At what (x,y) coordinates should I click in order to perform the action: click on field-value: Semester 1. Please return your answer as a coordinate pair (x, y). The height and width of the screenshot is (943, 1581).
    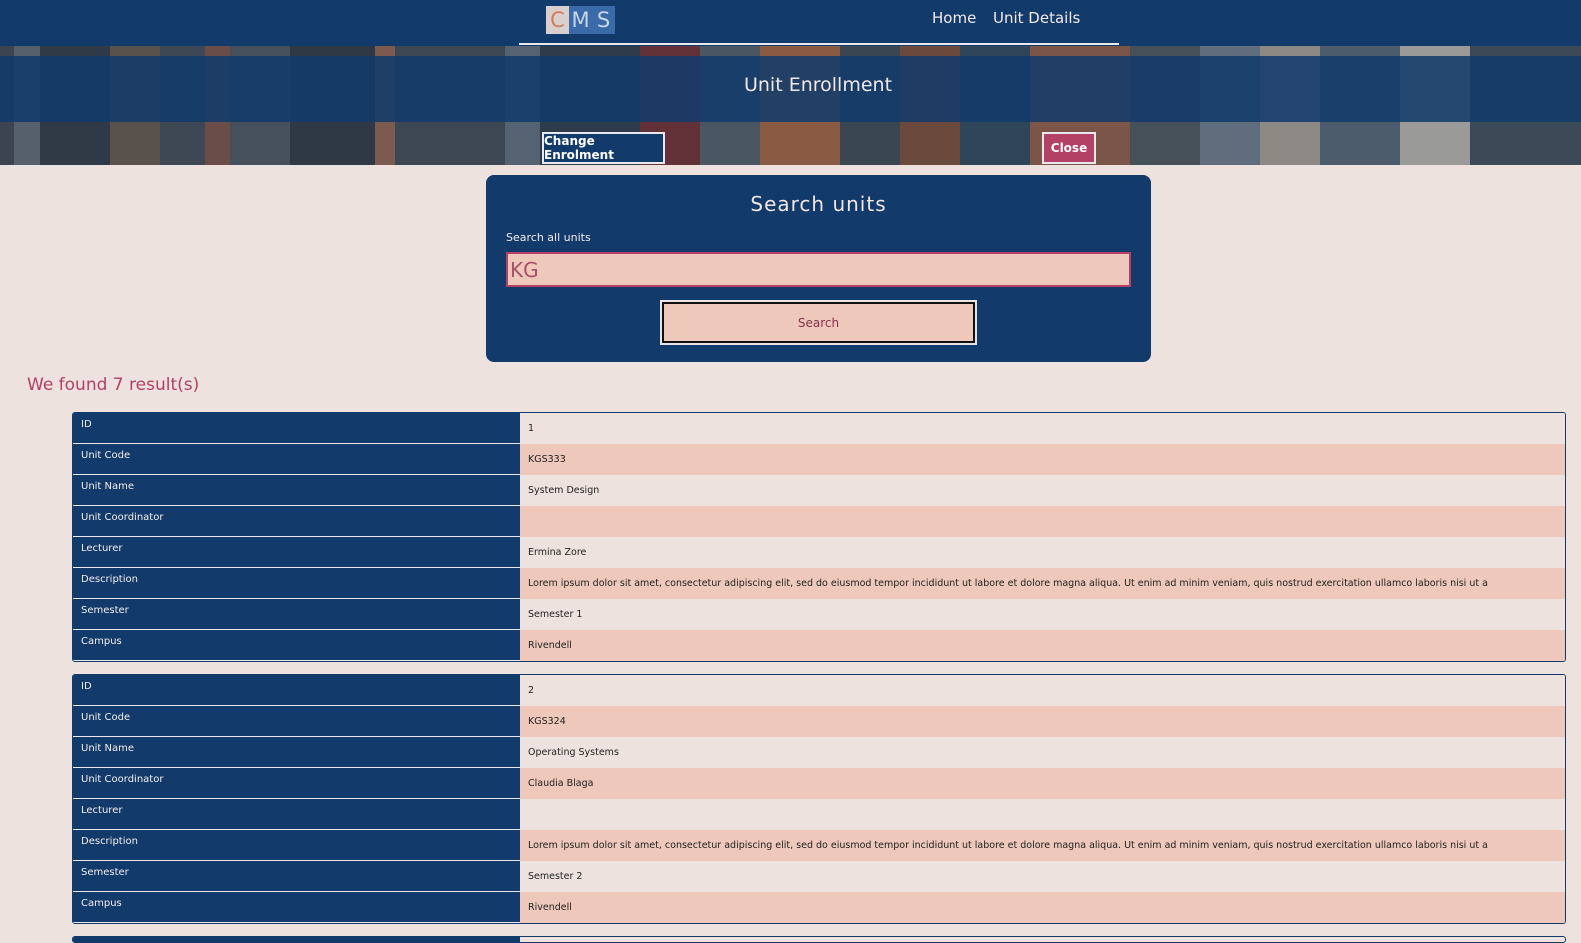
    Looking at the image, I should click on (1042, 614).